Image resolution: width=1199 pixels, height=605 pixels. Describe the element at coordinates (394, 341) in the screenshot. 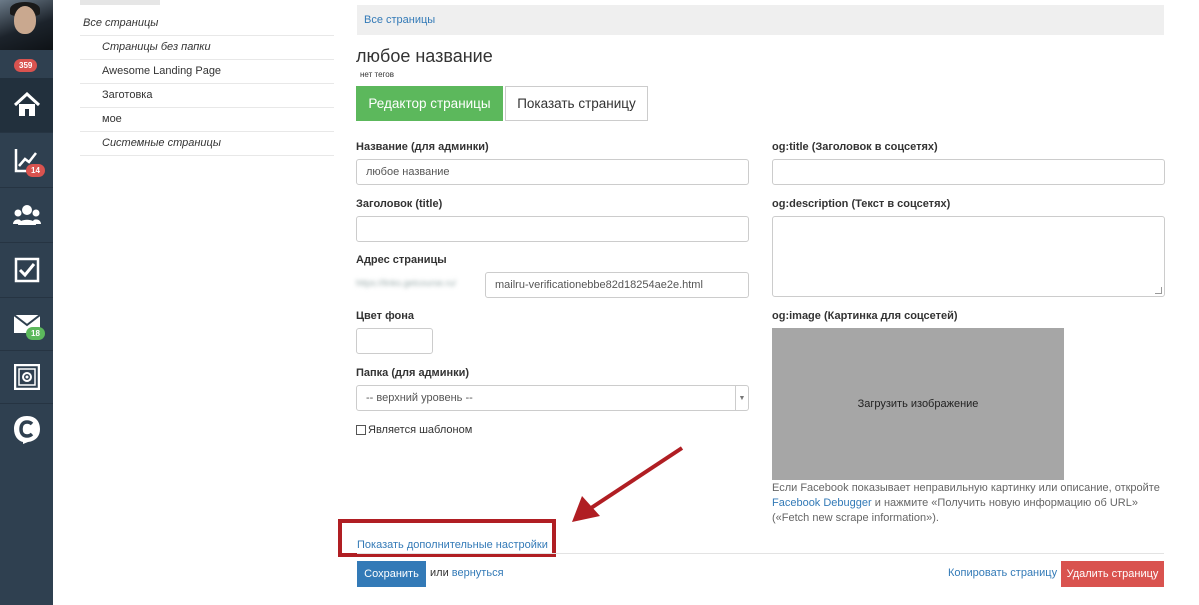

I see `bg-color-input` at that location.